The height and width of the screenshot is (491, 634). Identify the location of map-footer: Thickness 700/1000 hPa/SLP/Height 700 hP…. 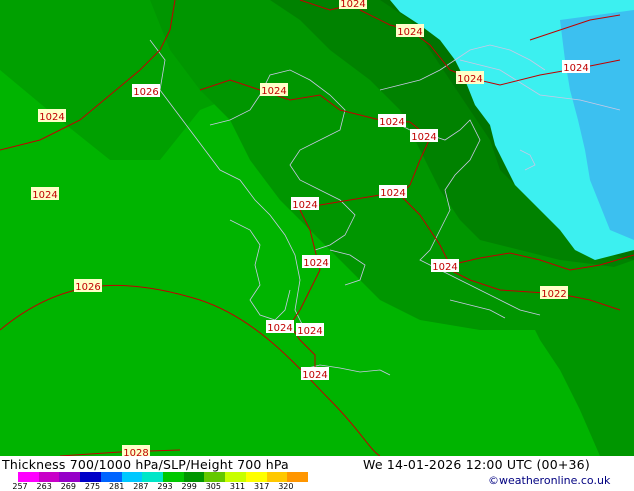
(317, 473).